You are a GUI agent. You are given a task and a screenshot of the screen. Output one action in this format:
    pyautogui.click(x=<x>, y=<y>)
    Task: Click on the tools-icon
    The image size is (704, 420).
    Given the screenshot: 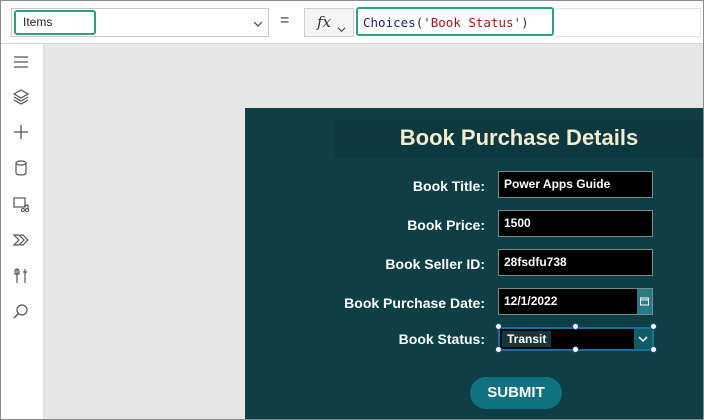 What is the action you would take?
    pyautogui.click(x=21, y=276)
    